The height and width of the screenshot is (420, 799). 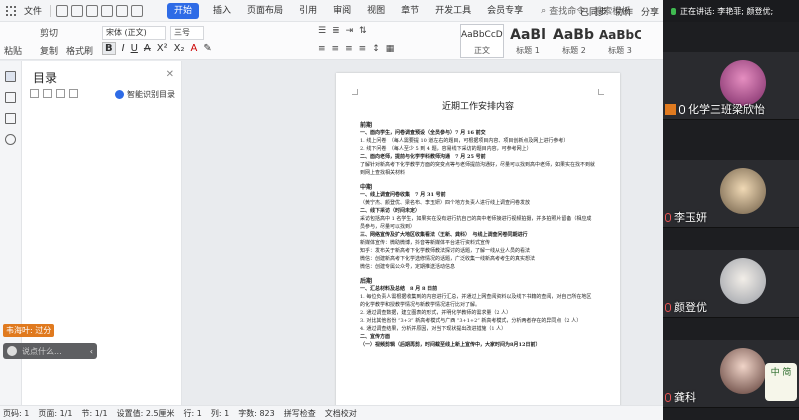 I want to click on share-button: 分享, so click(x=650, y=11).